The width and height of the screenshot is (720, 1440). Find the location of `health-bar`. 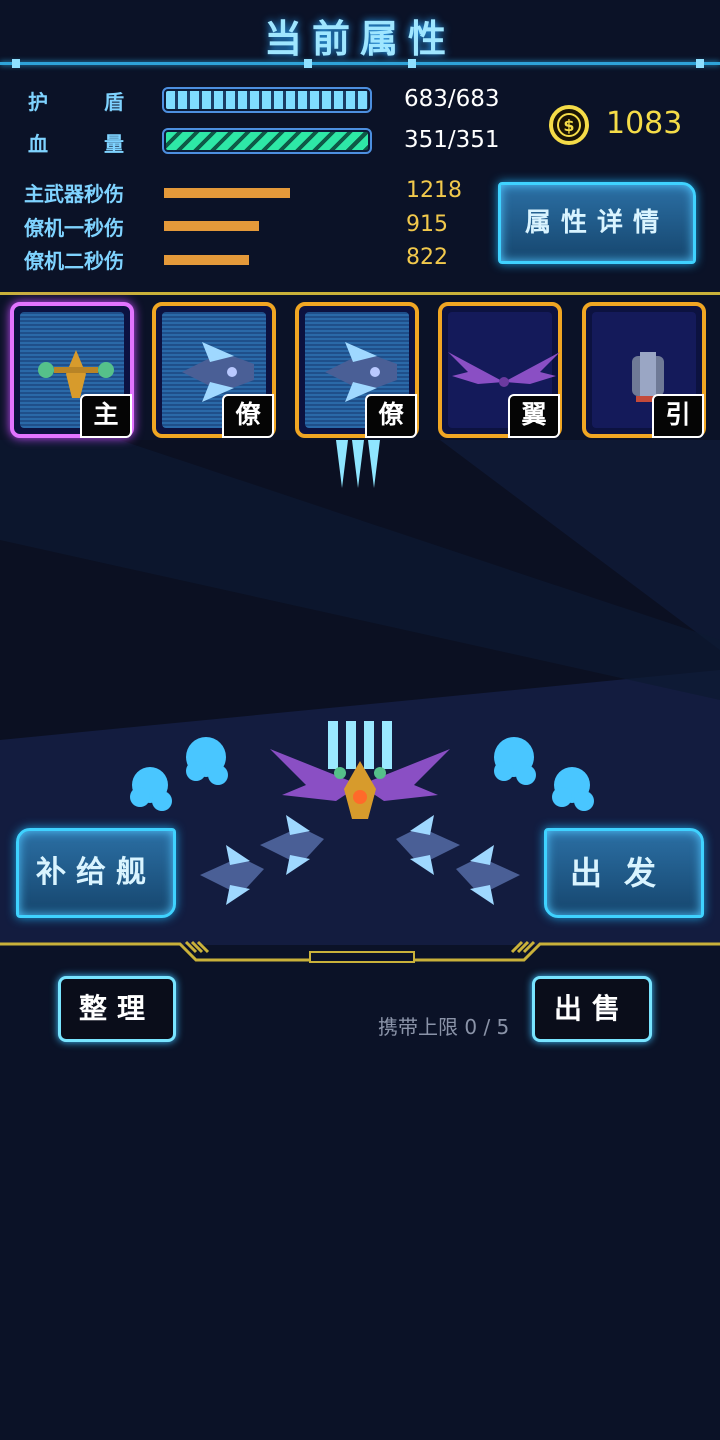

health-bar is located at coordinates (267, 141).